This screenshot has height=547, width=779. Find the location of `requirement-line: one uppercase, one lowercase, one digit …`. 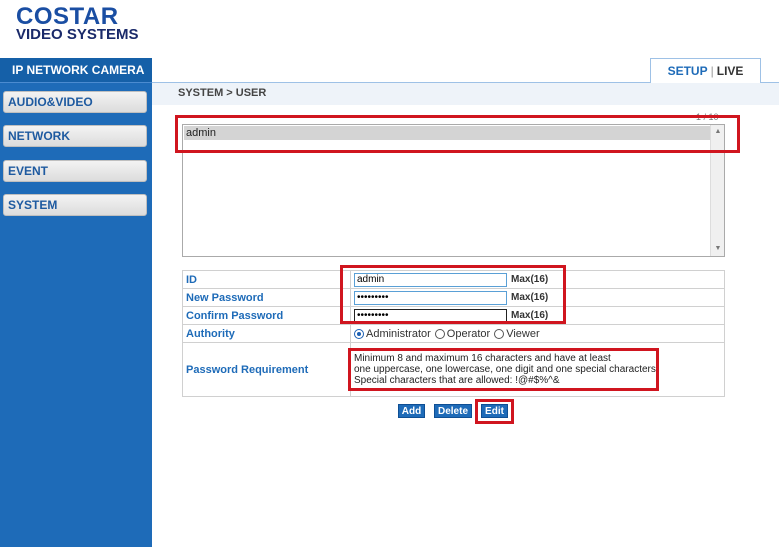

requirement-line: one uppercase, one lowercase, one digit … is located at coordinates (506, 369).